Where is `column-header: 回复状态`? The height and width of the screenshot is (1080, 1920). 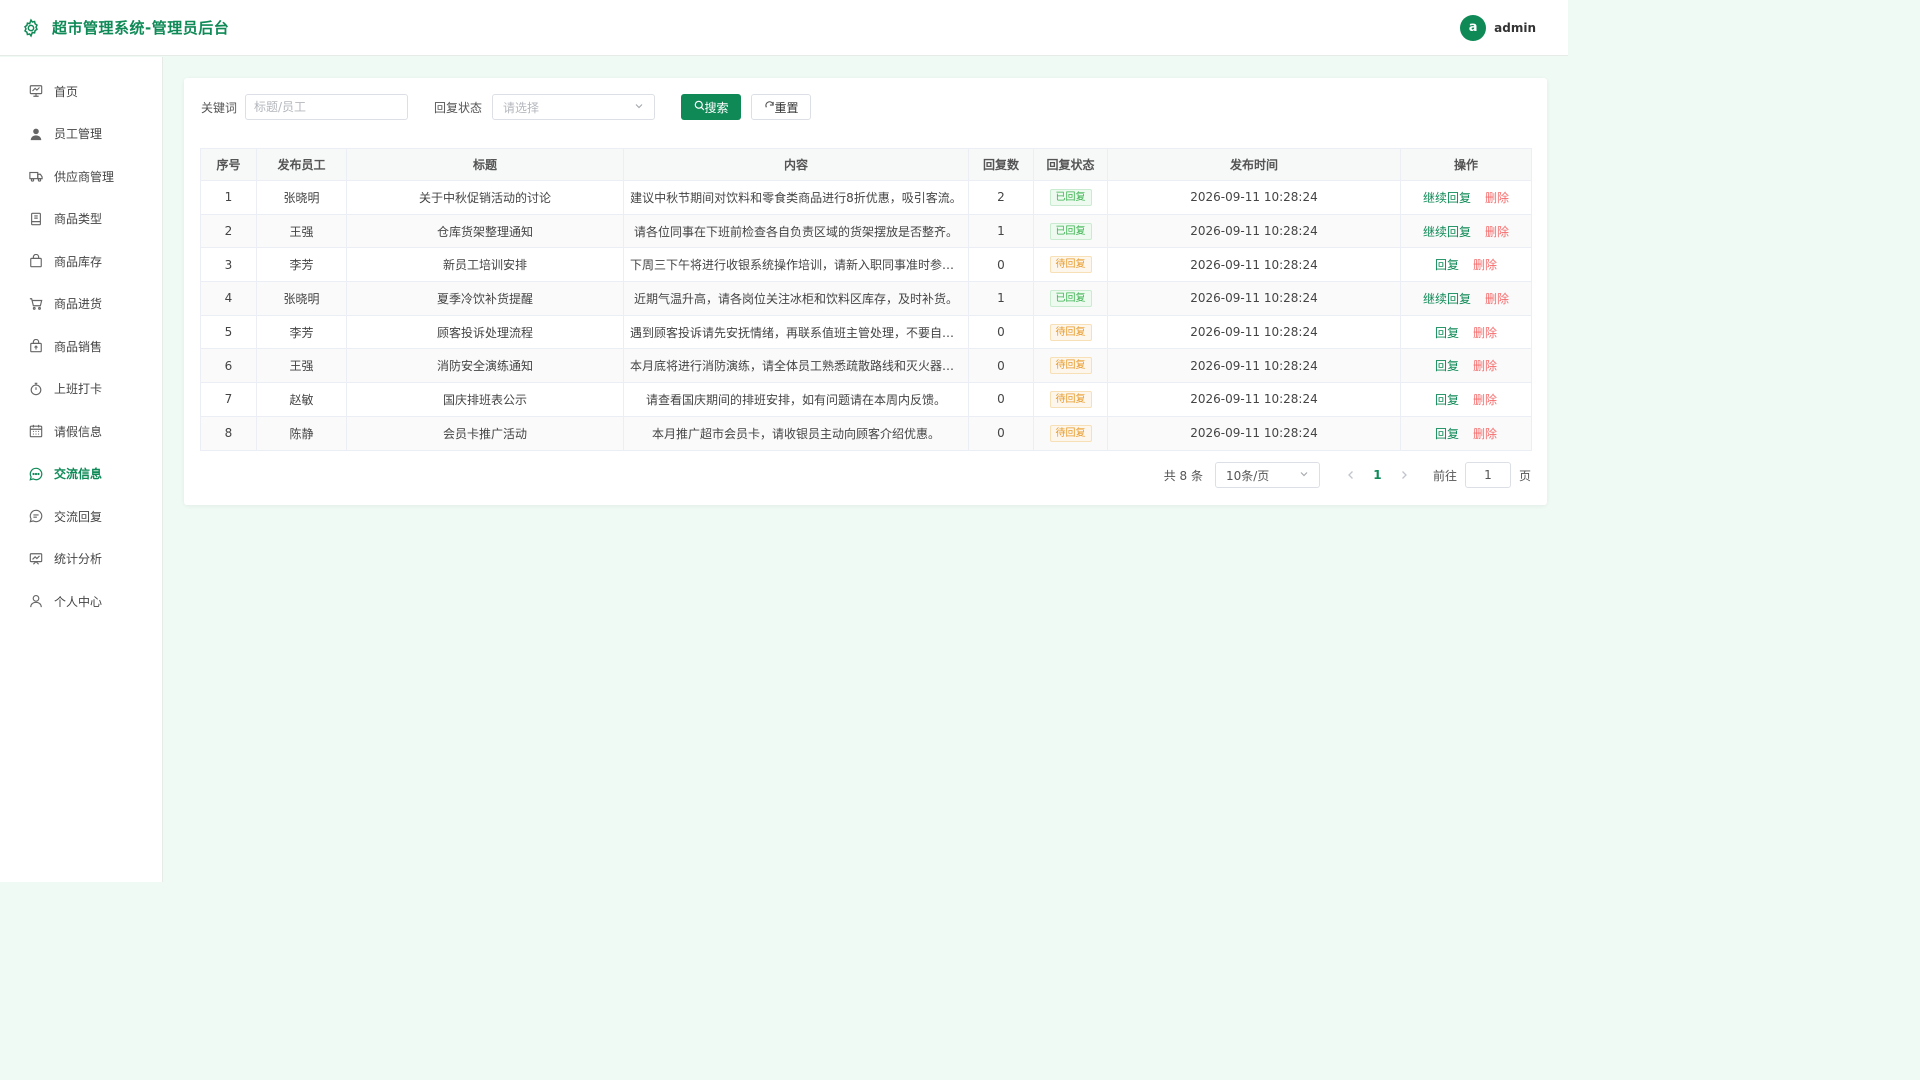 column-header: 回复状态 is located at coordinates (1070, 164).